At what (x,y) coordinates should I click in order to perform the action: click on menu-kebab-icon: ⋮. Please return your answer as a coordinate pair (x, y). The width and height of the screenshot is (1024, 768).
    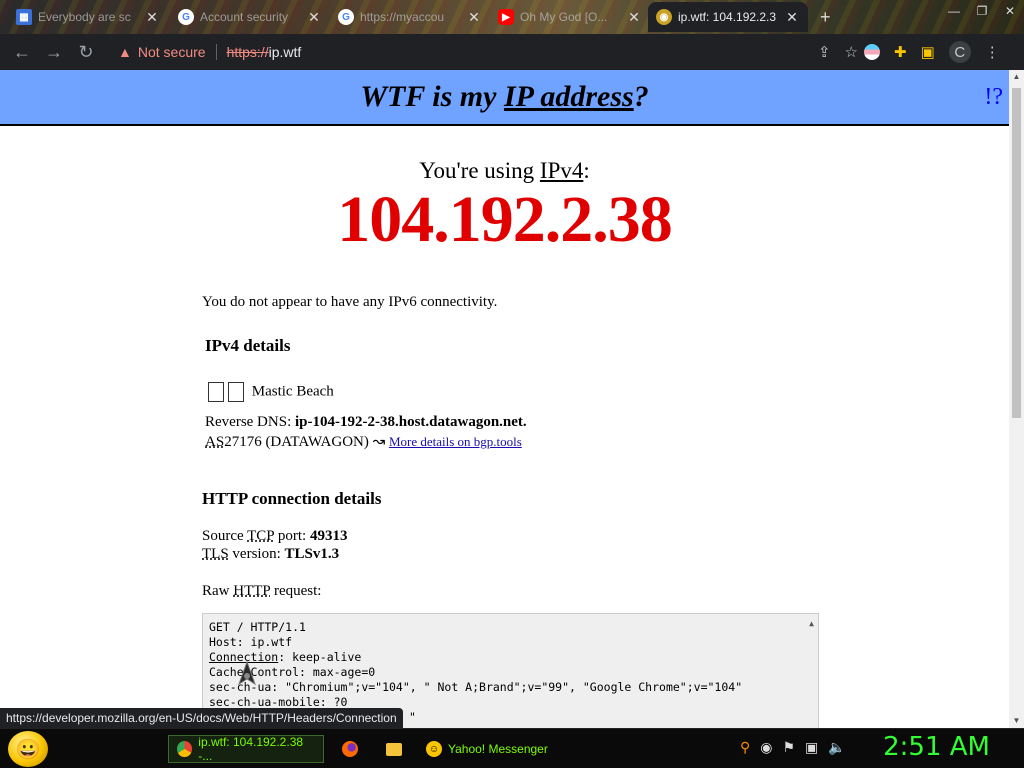
    Looking at the image, I should click on (992, 52).